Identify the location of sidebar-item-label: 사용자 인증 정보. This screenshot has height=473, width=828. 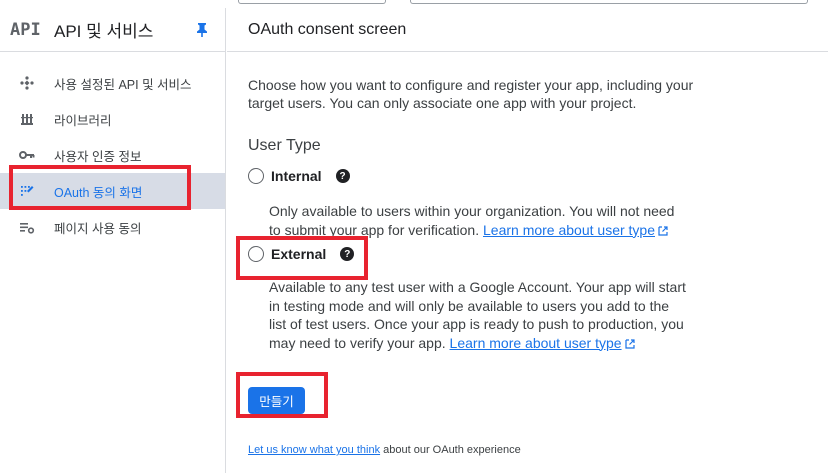
(98, 156).